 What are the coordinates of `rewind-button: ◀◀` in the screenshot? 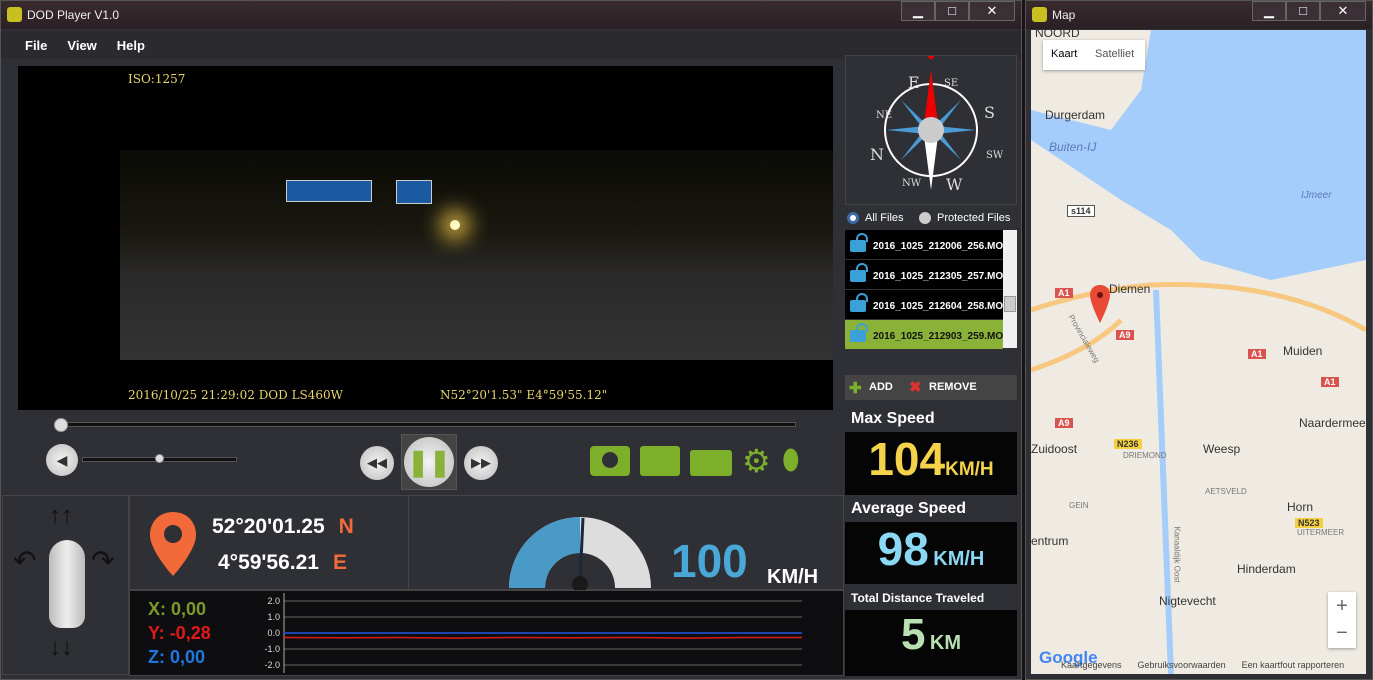 It's located at (377, 463).